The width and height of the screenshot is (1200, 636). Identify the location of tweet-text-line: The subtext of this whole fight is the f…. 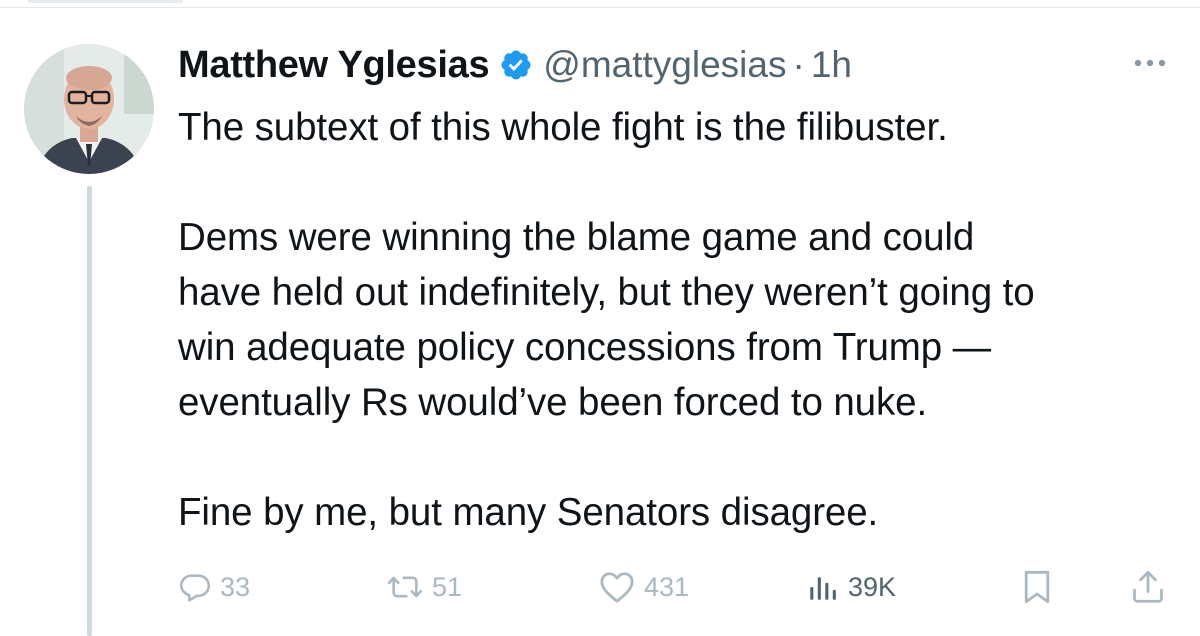
(563, 127).